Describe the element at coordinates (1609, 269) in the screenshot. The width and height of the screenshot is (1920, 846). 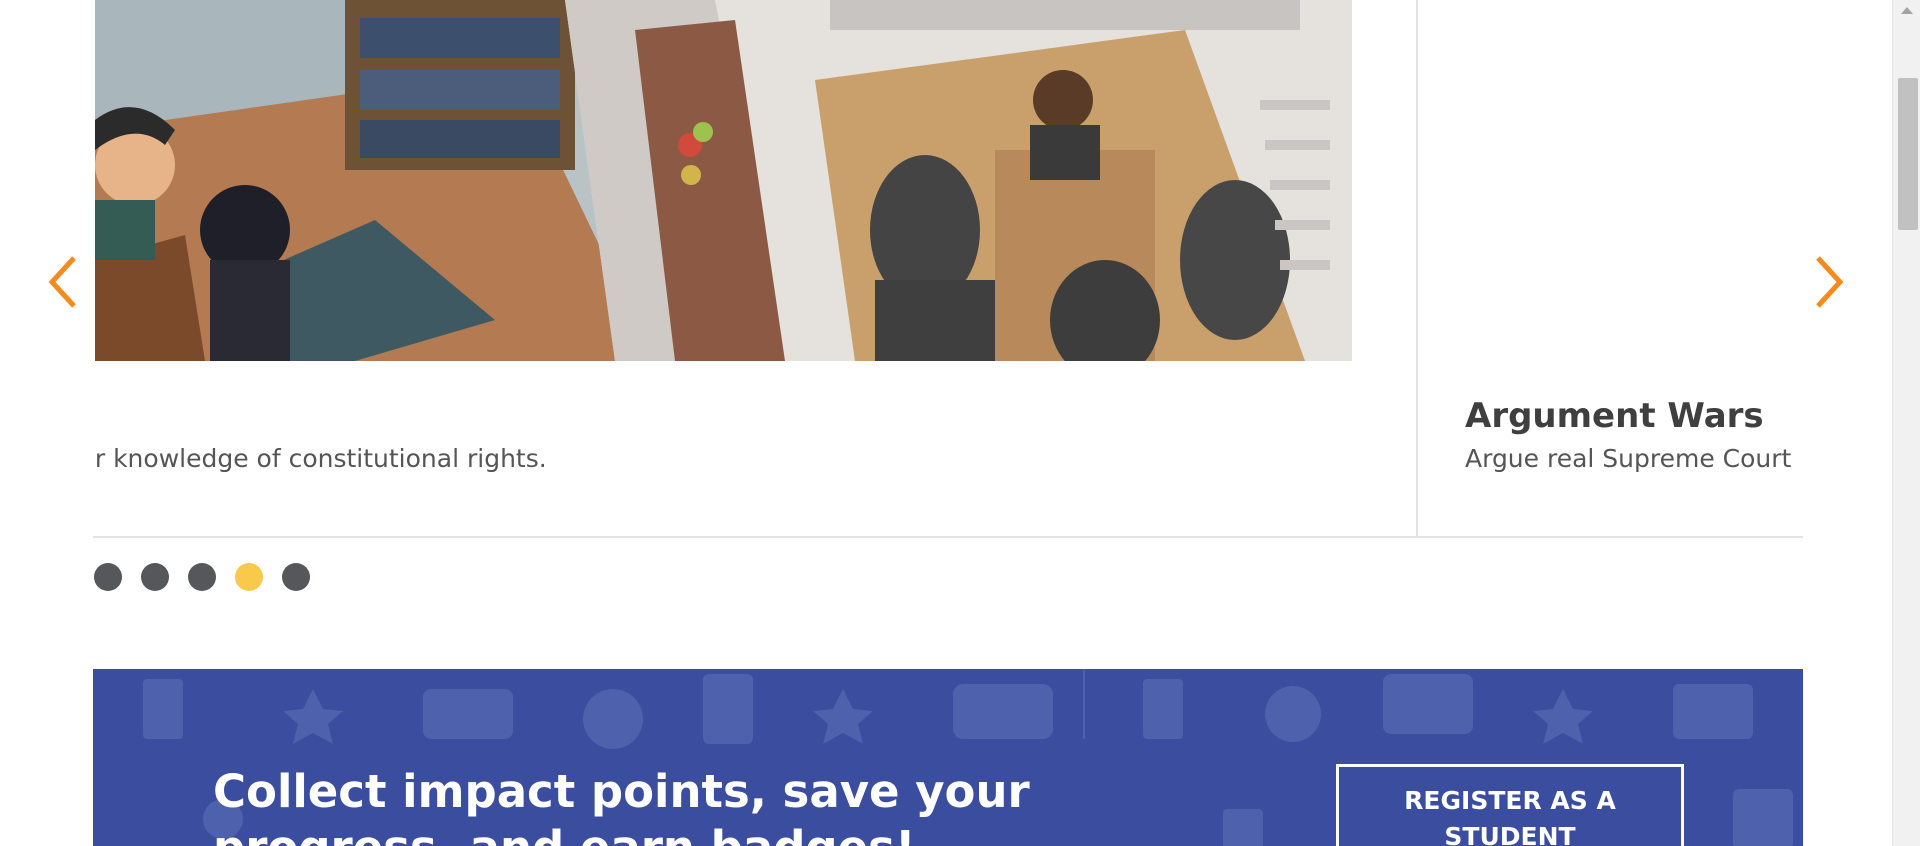
I see `game-card-argument-wars: Argument Wars Argue real Supreme Court` at that location.